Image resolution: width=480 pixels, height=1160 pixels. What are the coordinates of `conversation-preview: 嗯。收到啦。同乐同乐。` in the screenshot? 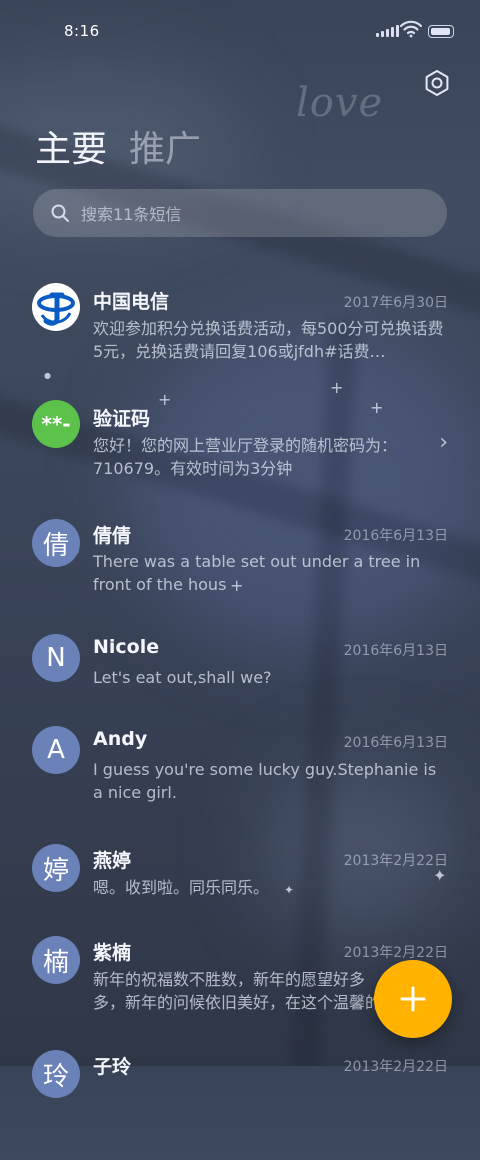 It's located at (181, 887).